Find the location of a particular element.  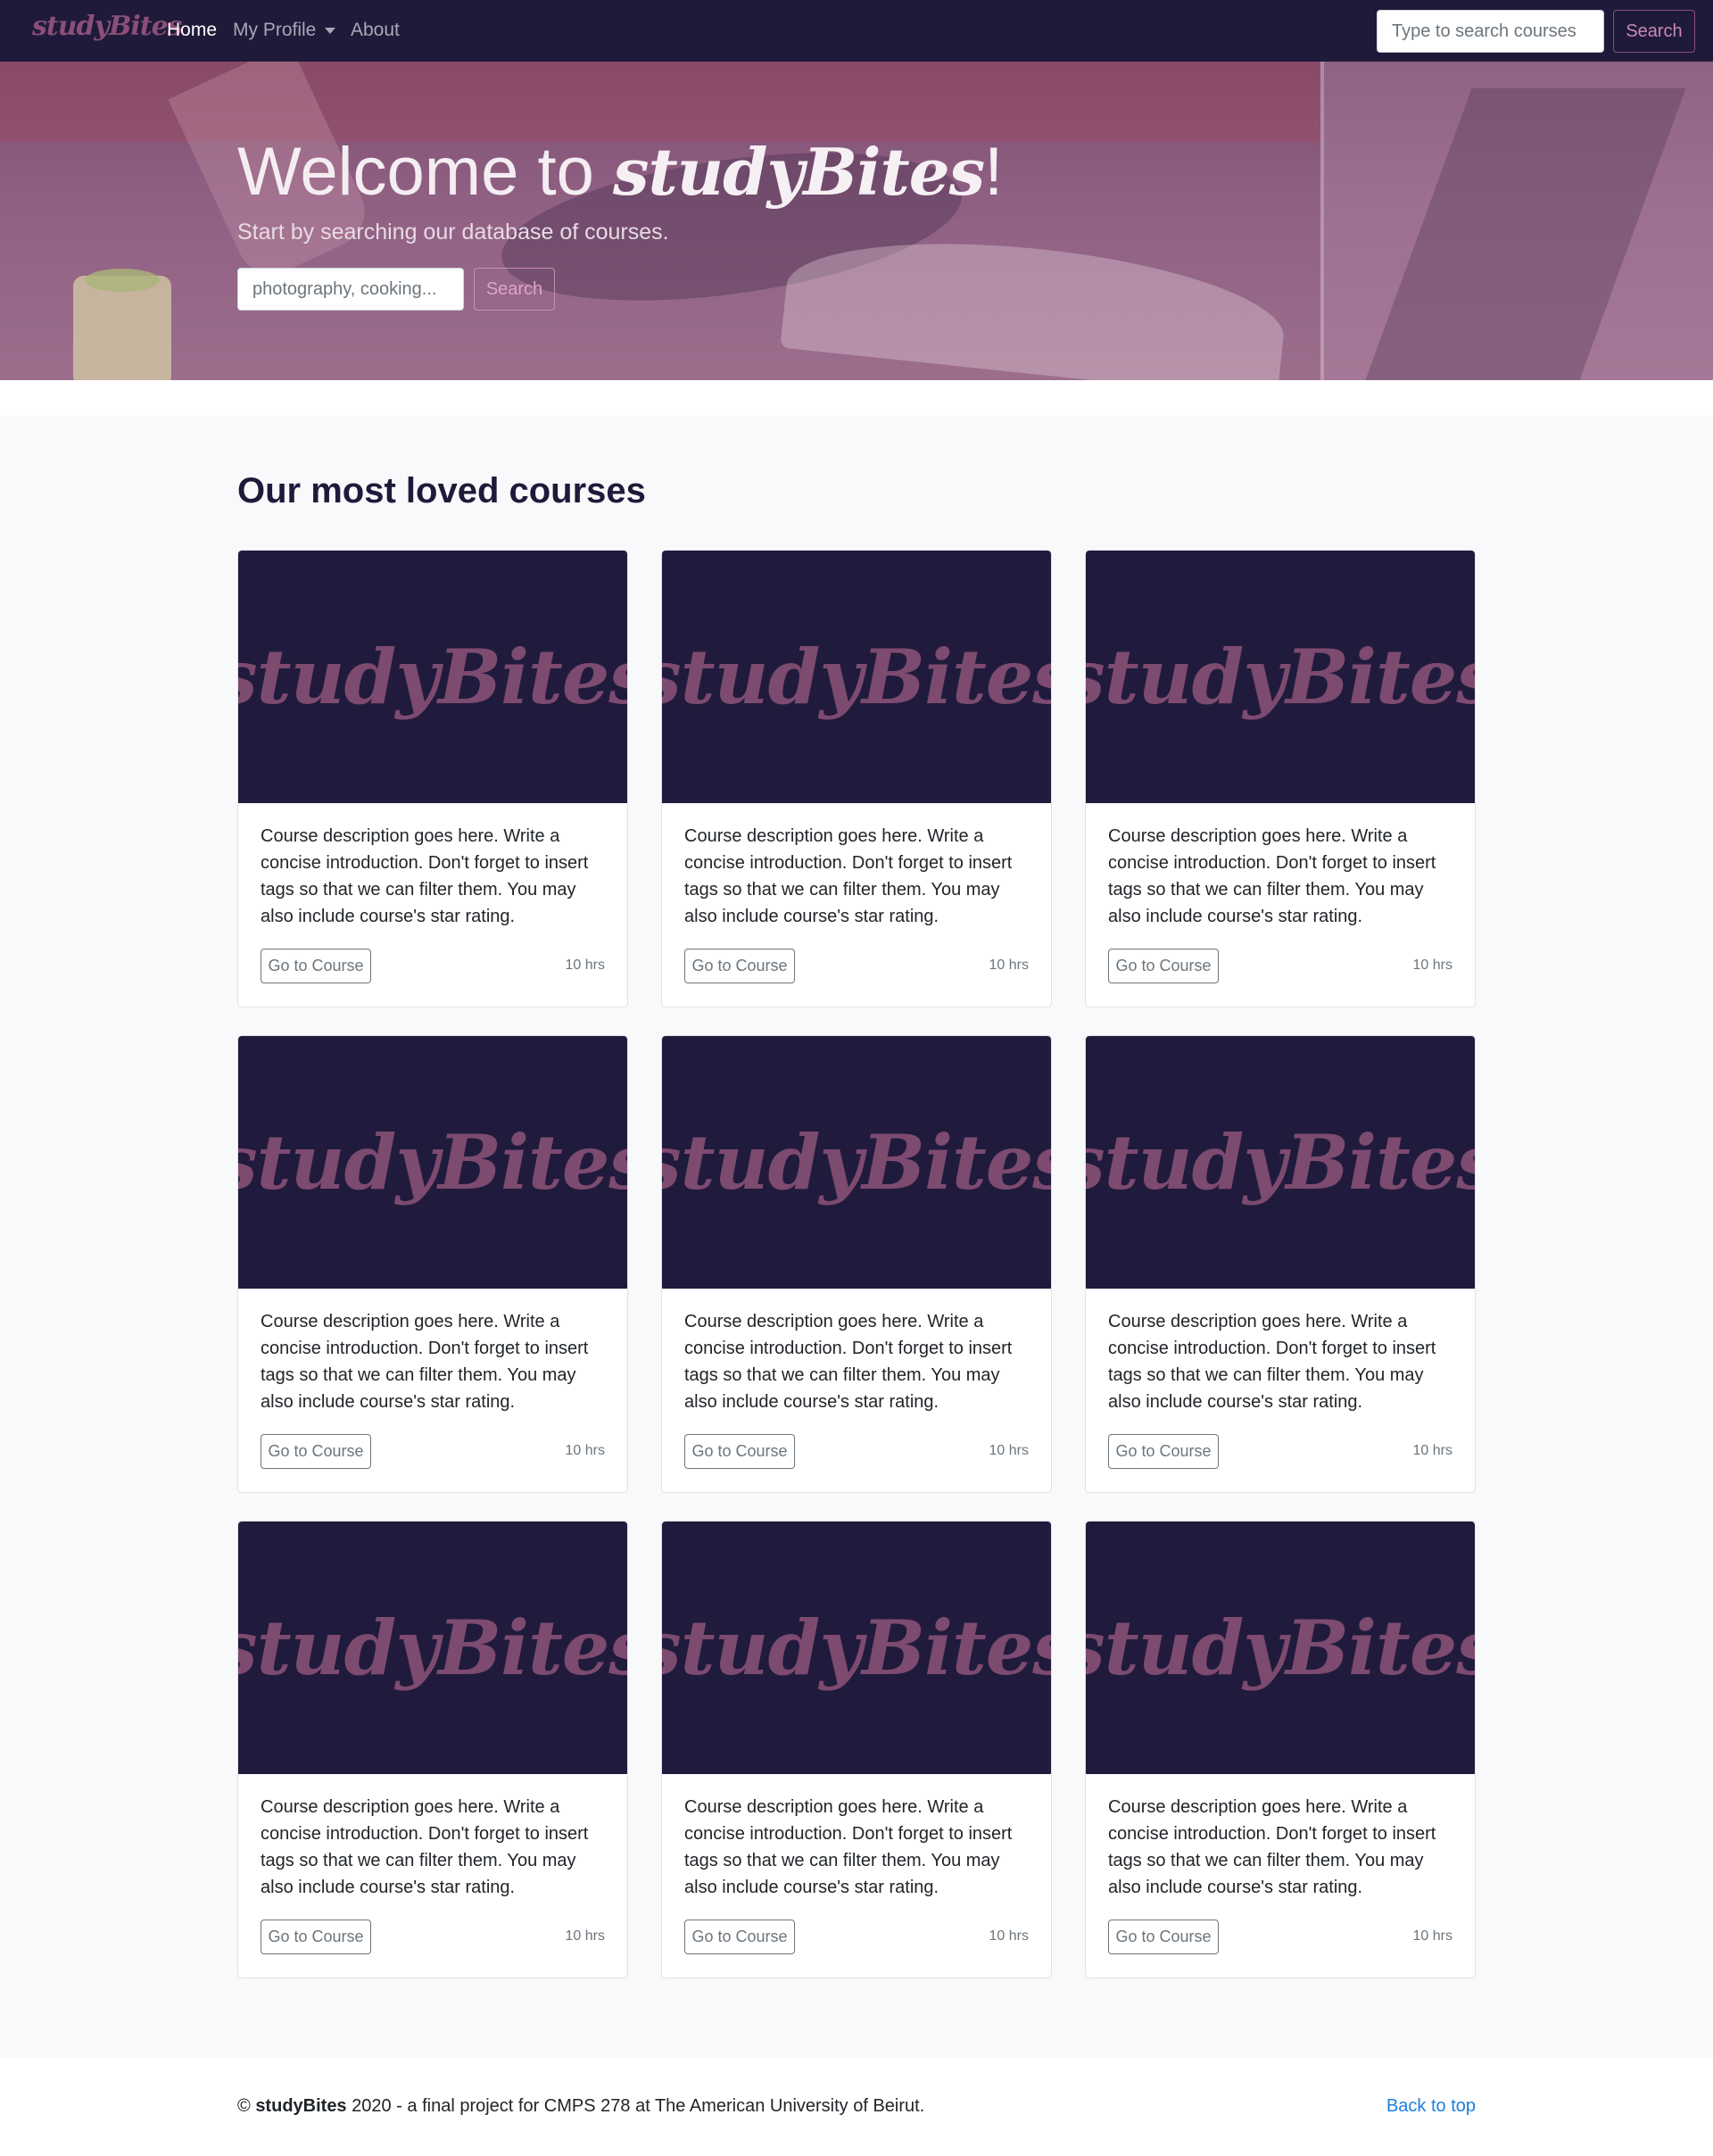

nav-link-home: Home is located at coordinates (192, 30).